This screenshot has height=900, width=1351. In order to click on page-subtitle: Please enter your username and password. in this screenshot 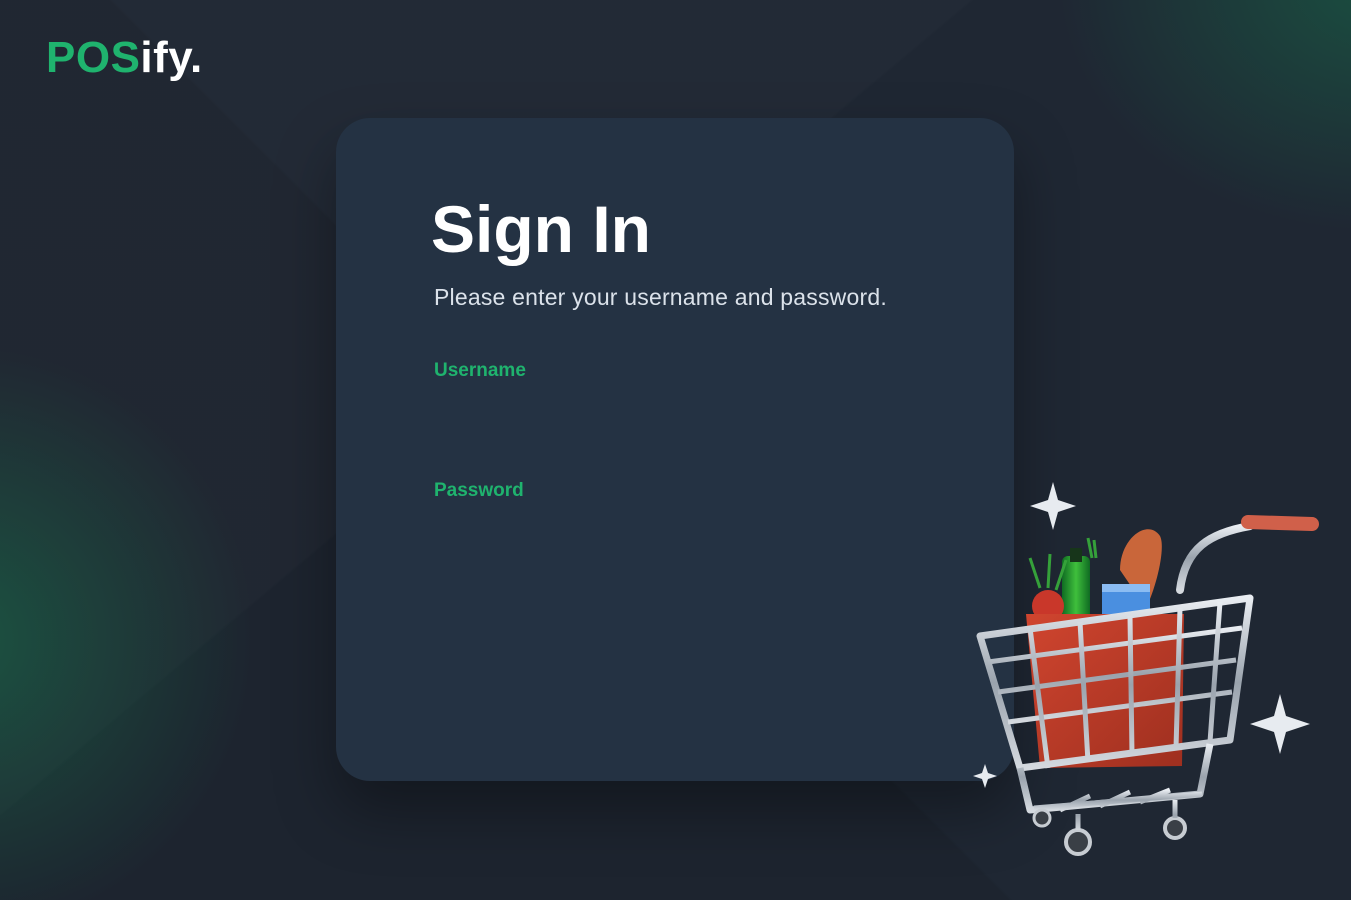, I will do `click(660, 297)`.